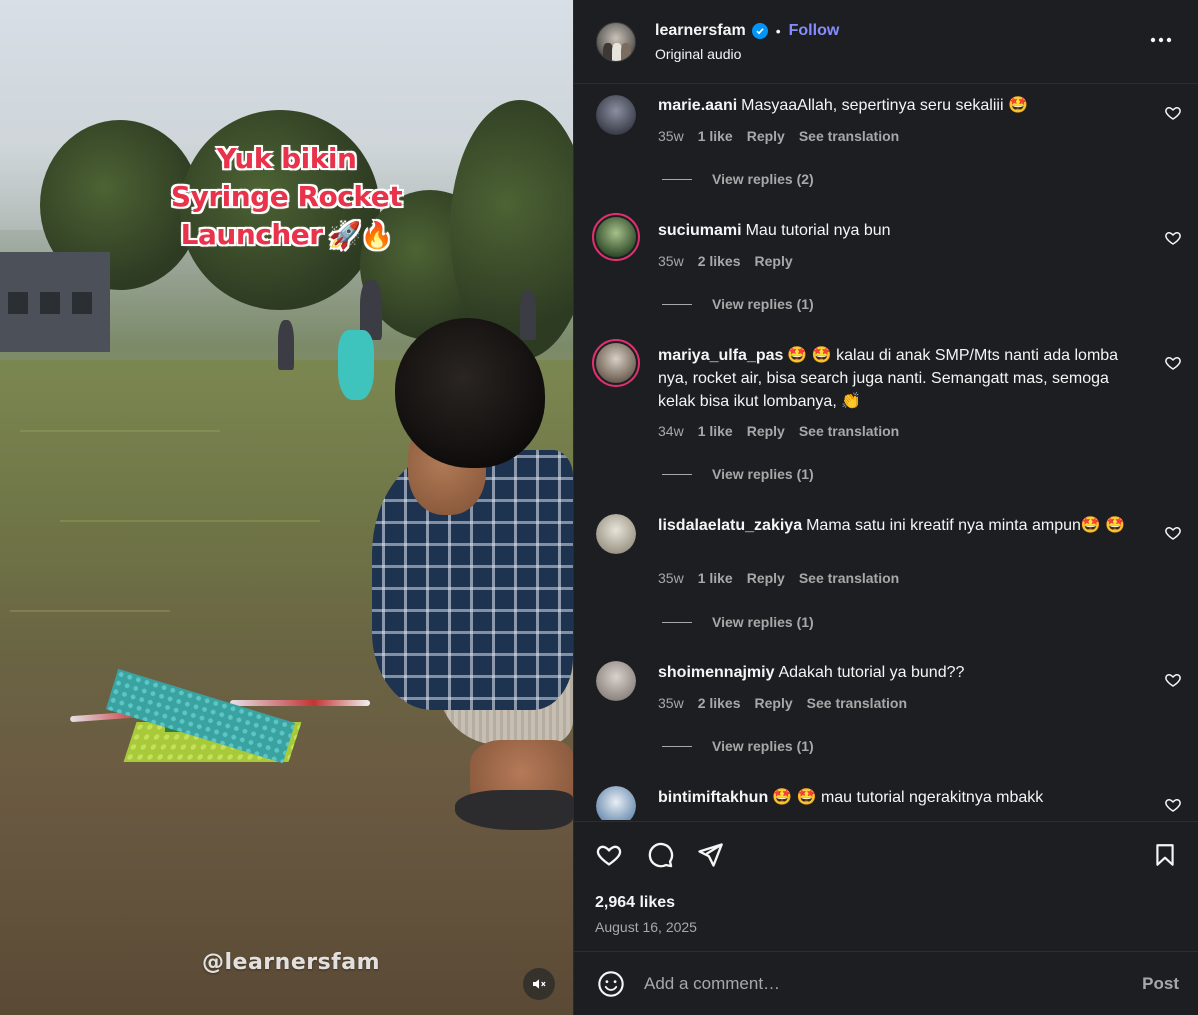 This screenshot has width=1198, height=1015. I want to click on post-date: August 16, 2025, so click(646, 927).